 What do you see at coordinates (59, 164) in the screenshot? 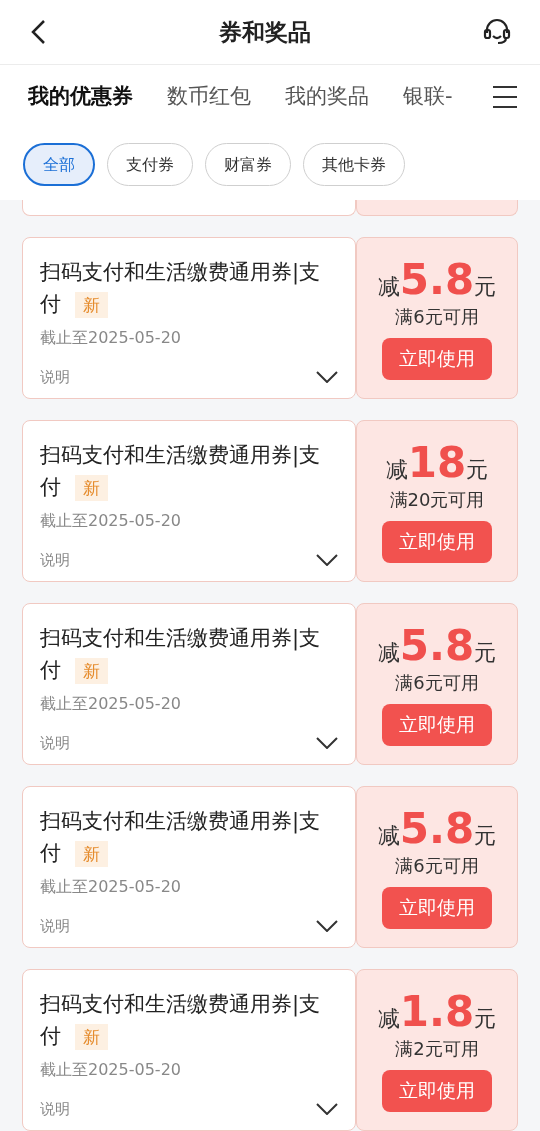
I see `filter-chip: 全部` at bounding box center [59, 164].